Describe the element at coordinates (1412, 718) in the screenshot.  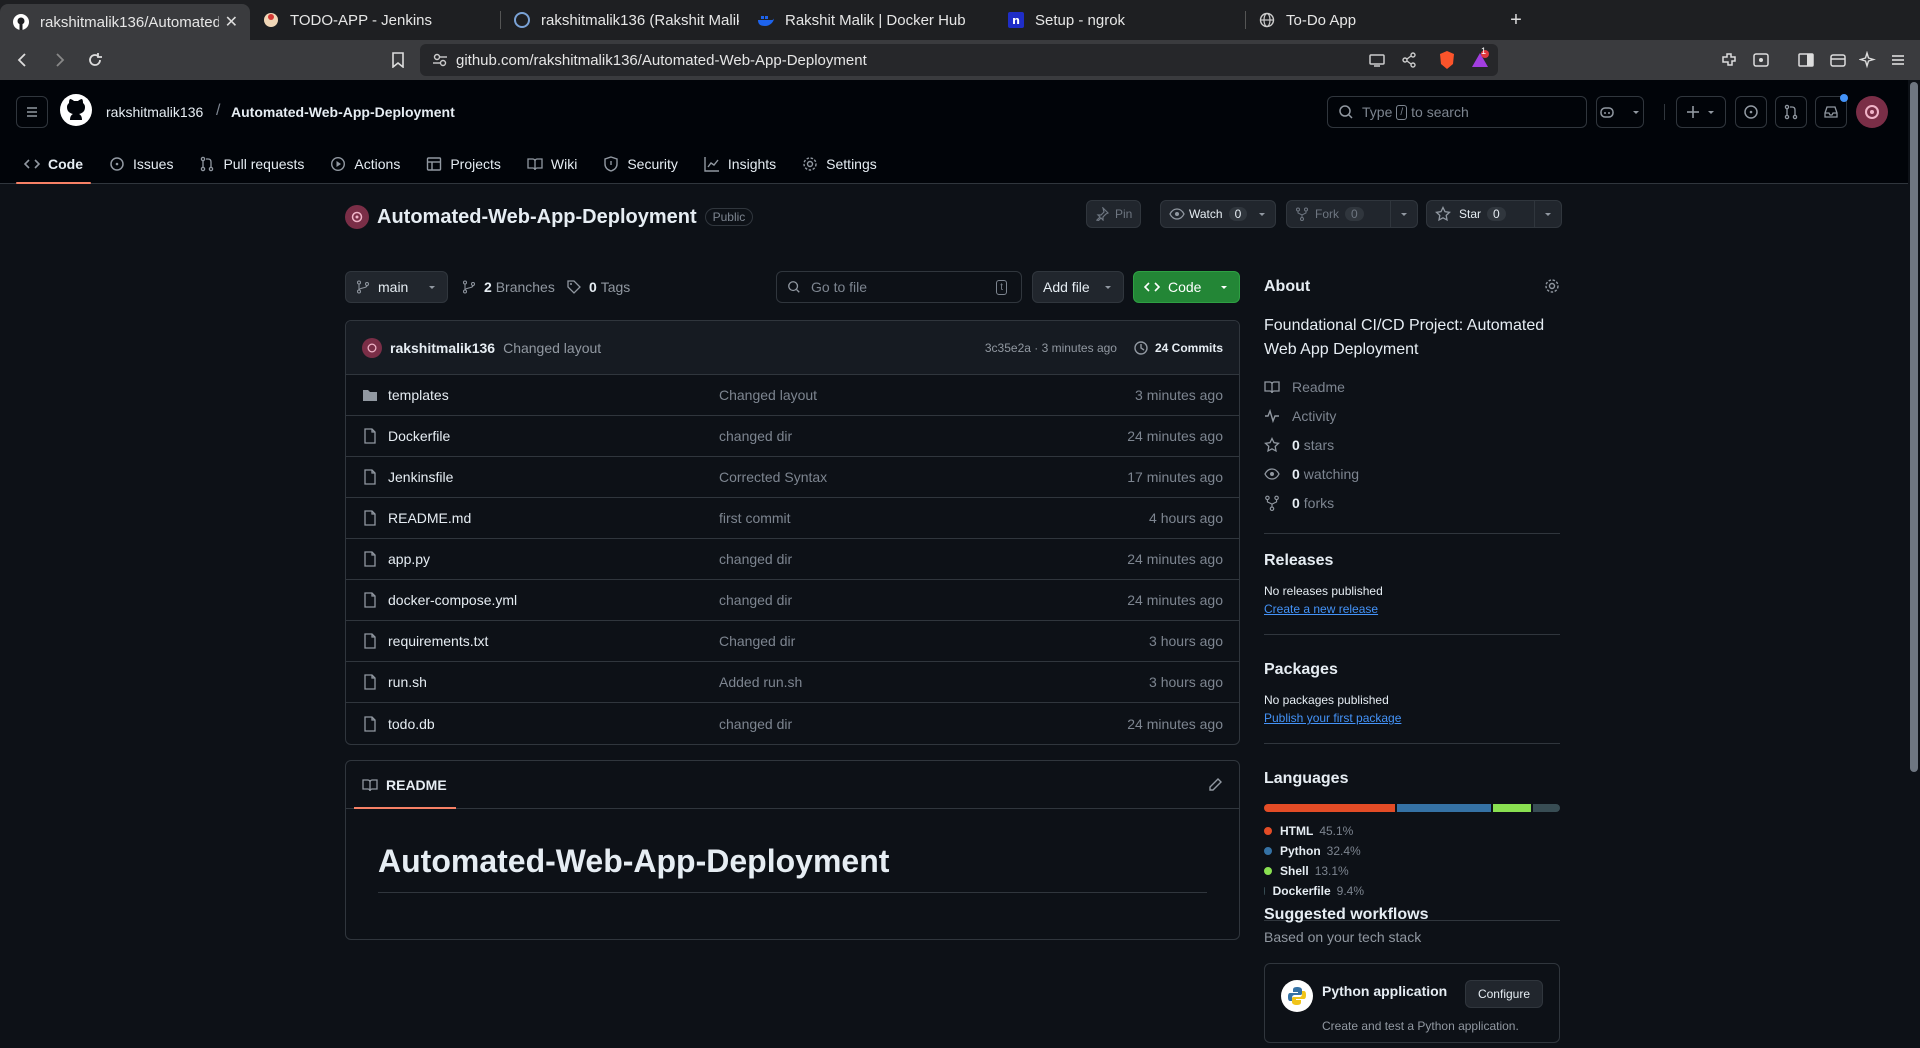
I see `publish-package-link: Publish your first package` at that location.